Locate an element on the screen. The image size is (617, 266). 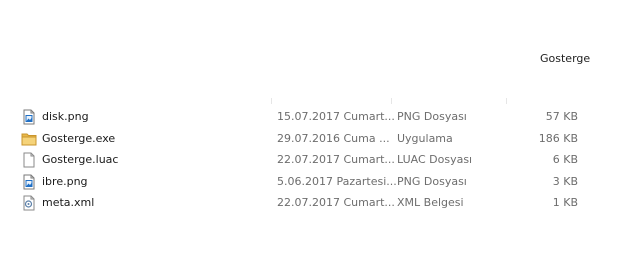
file-name: meta.xml is located at coordinates (68, 202).